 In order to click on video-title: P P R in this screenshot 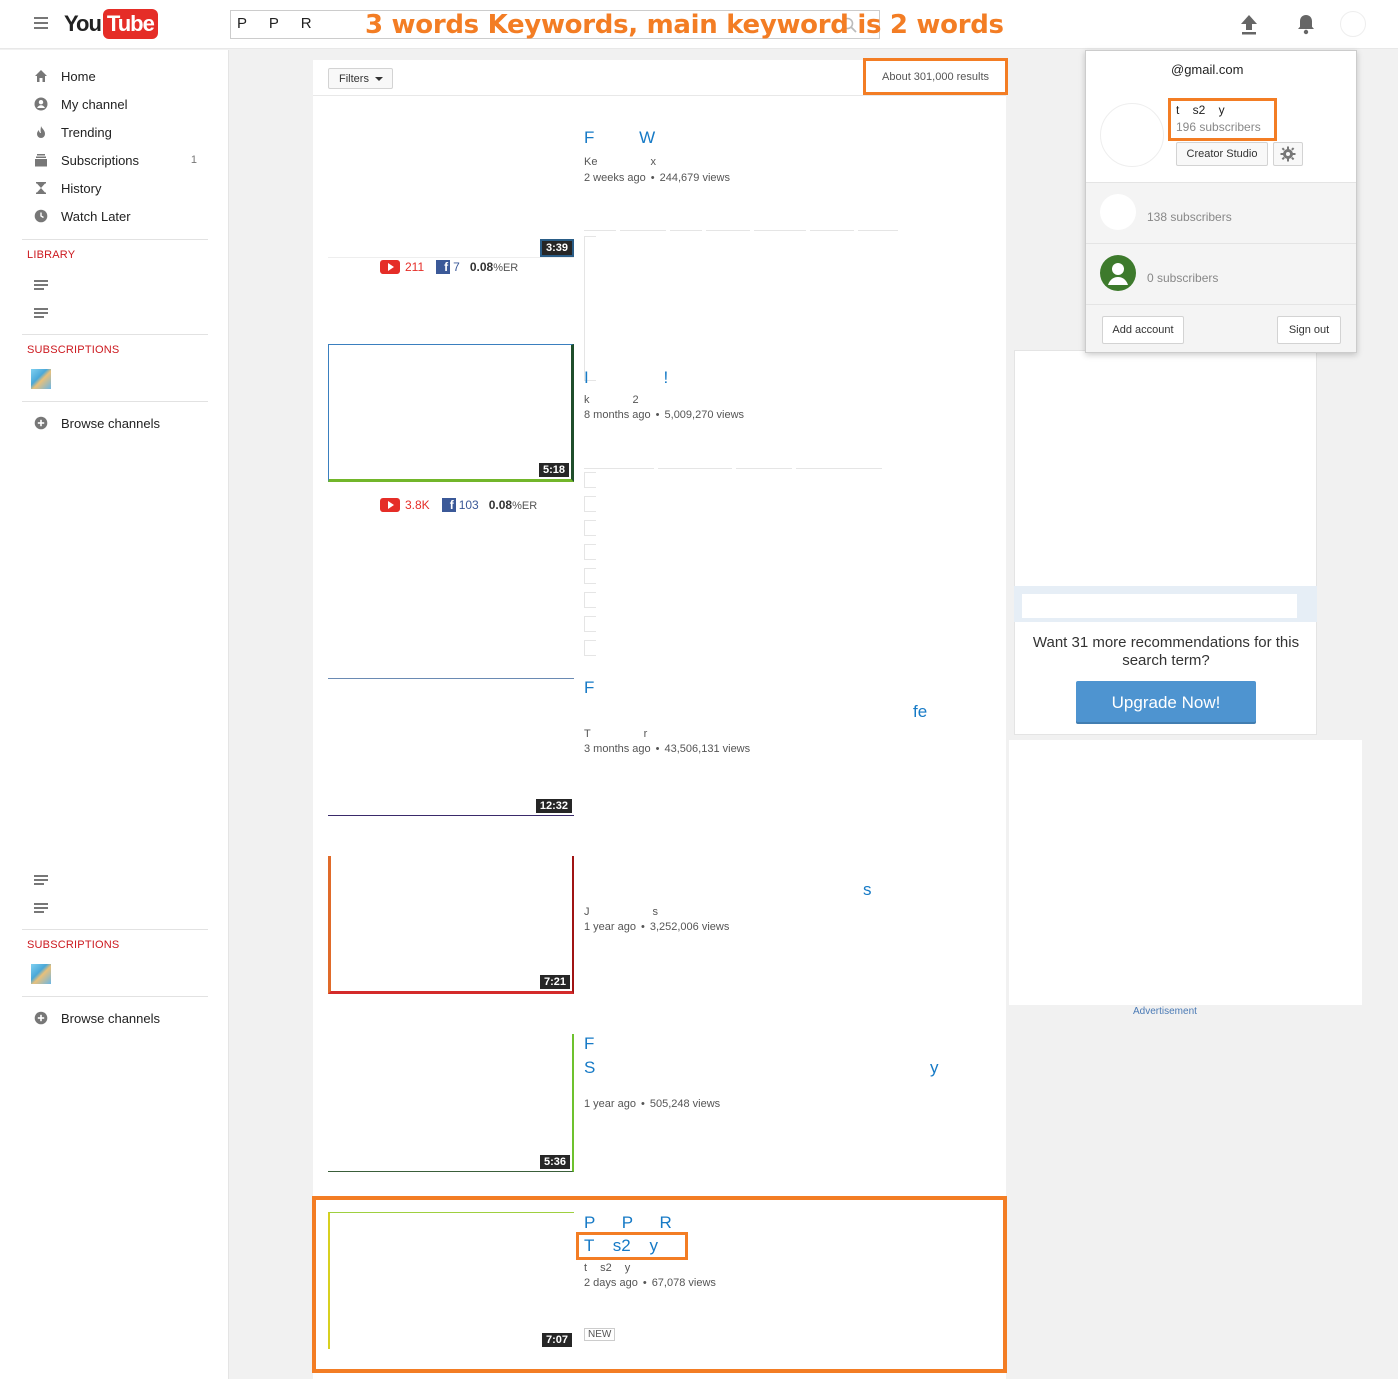, I will do `click(628, 1223)`.